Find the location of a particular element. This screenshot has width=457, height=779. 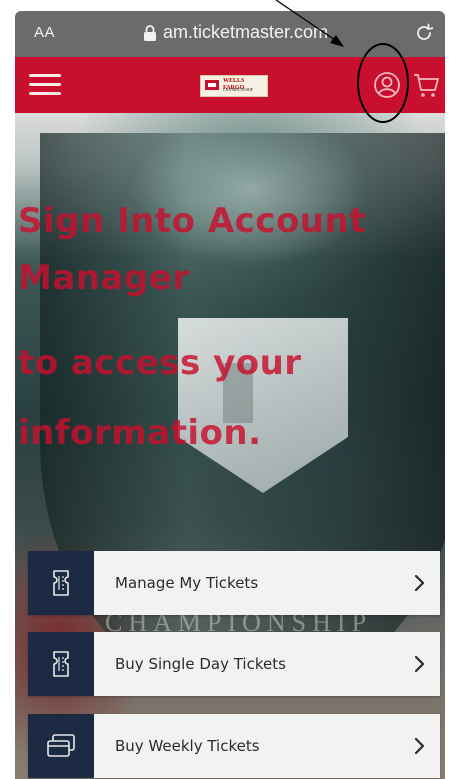

brand-logo: WELLS FARGO CHAMPIONSHIP is located at coordinates (234, 86).